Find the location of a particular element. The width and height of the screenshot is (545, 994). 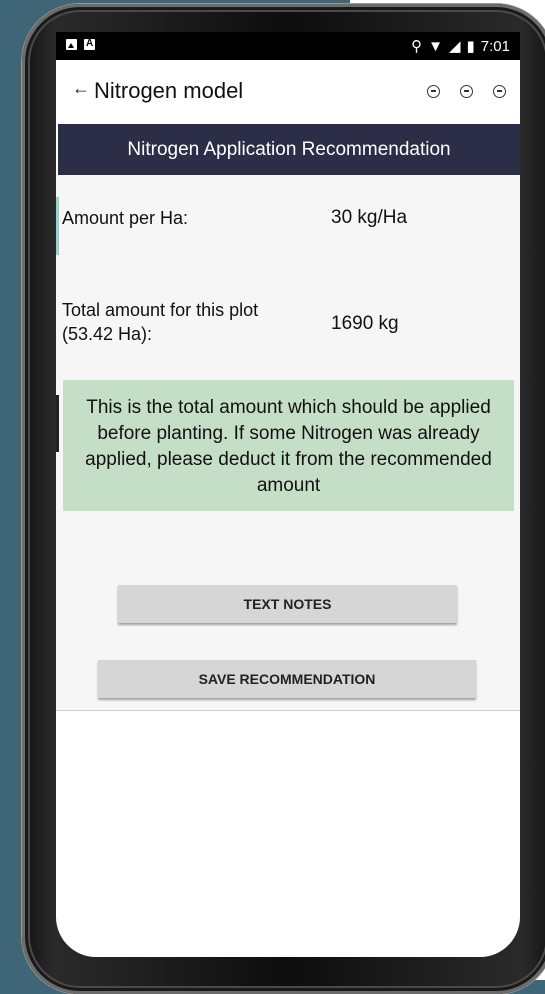

status-bar: ⚲ ▼ ◢ ▮ 7:01 is located at coordinates (288, 46).